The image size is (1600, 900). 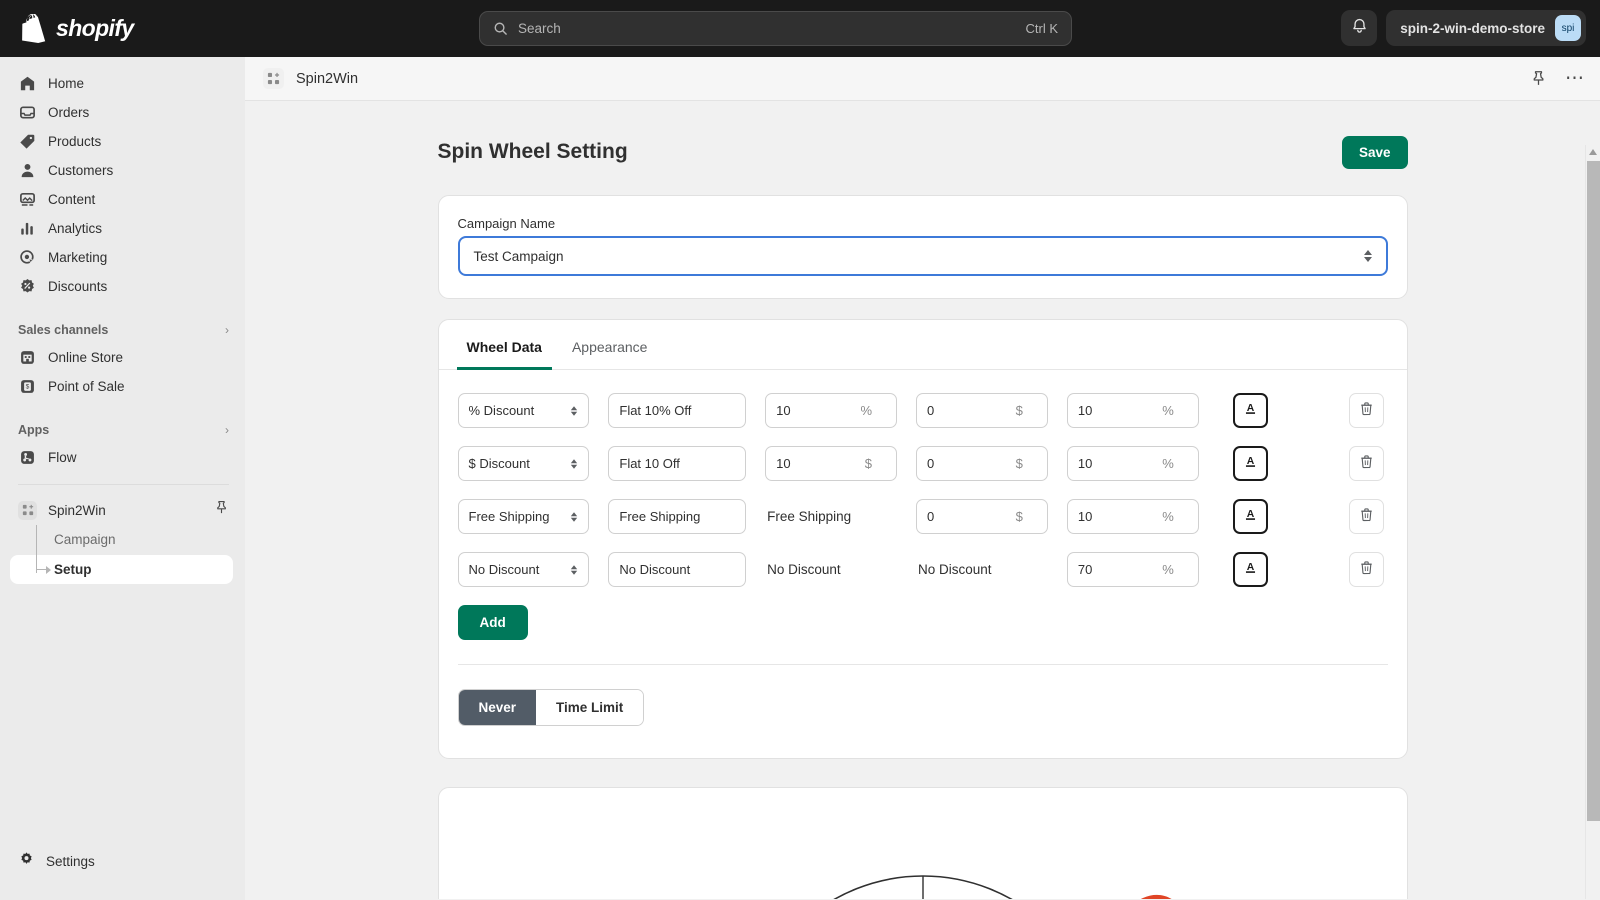 I want to click on sidebar-item-products: Products, so click(x=123, y=141).